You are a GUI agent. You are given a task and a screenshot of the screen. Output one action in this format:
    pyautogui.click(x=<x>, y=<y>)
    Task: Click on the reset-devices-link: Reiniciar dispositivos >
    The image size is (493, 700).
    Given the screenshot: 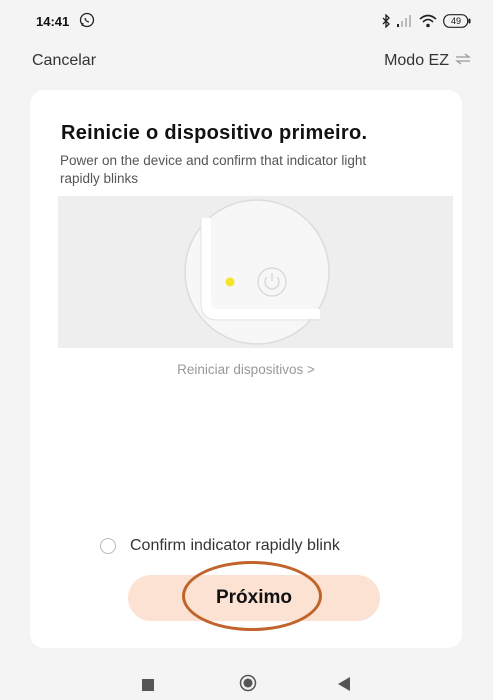 What is the action you would take?
    pyautogui.click(x=246, y=369)
    